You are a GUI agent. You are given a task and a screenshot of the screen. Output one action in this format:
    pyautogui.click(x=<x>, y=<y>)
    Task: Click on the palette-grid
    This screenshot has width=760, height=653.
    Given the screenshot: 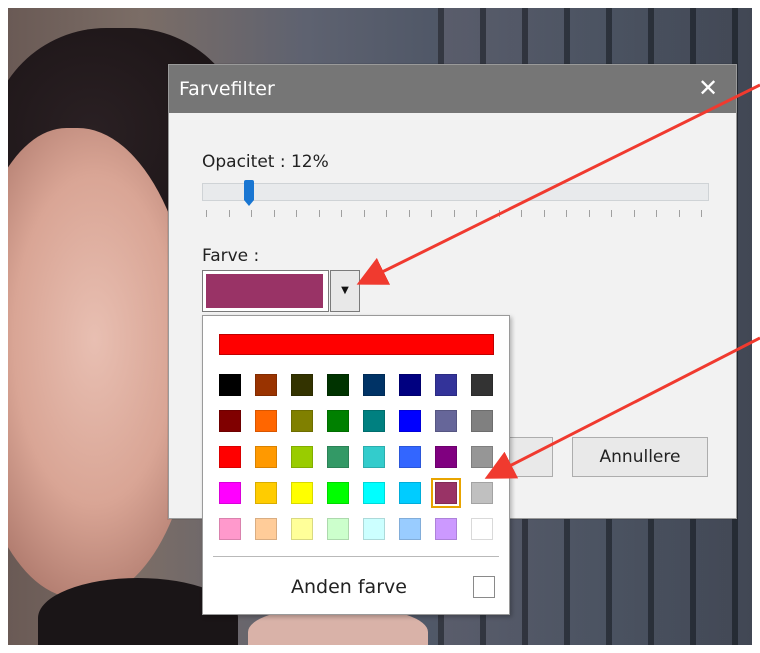 What is the action you would take?
    pyautogui.click(x=359, y=457)
    